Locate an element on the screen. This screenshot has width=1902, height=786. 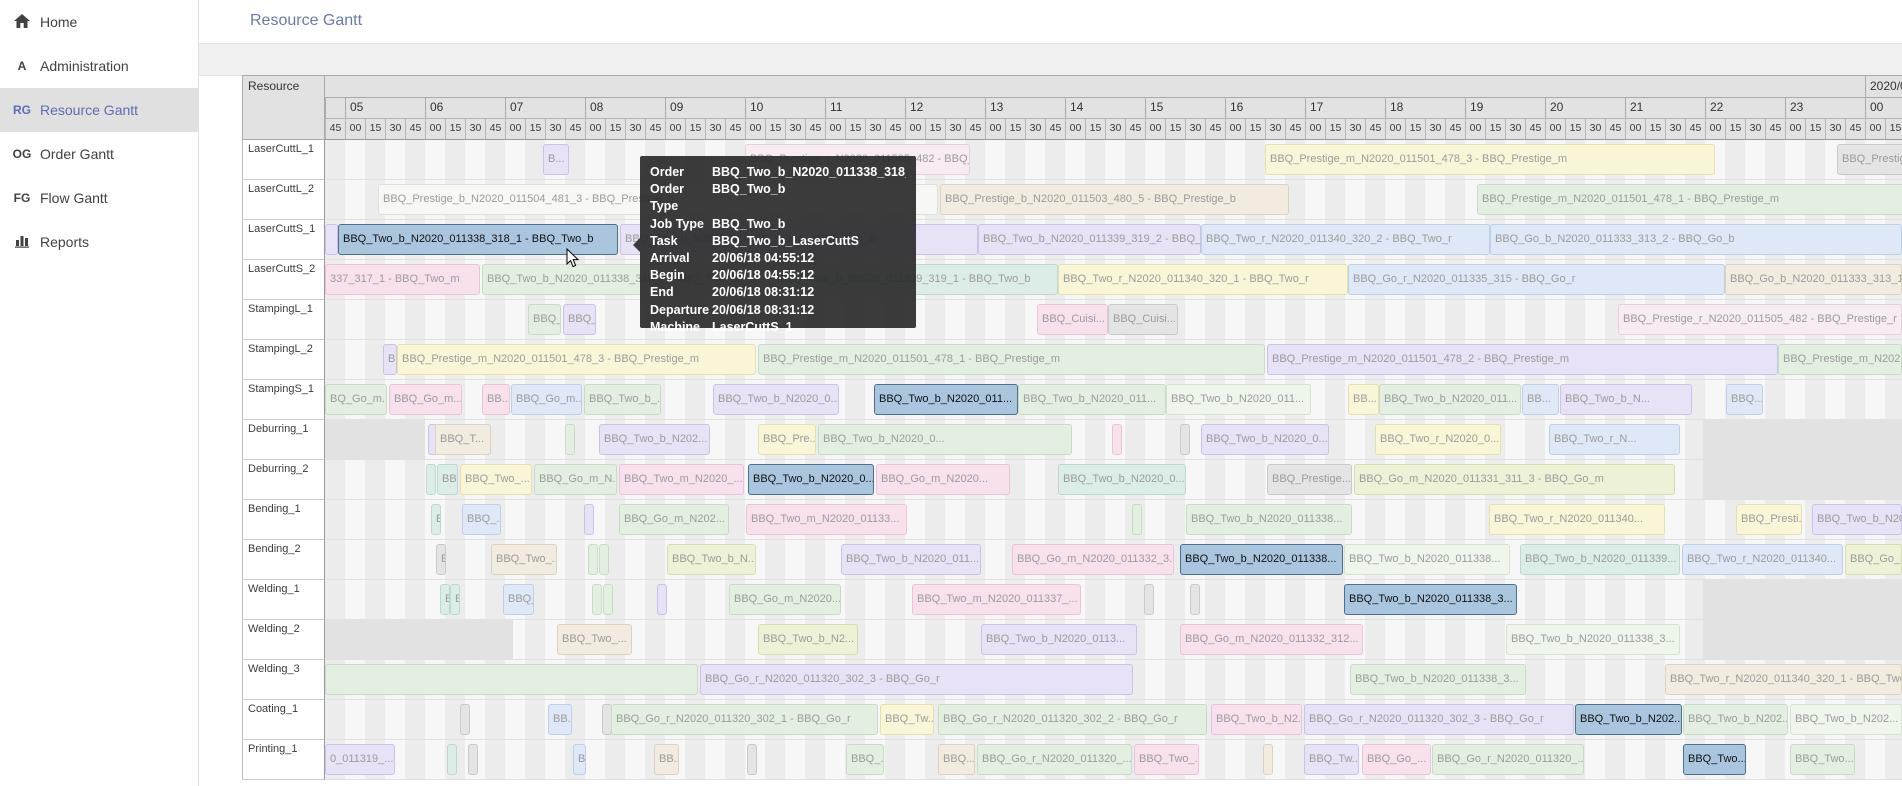
sidebar-item-reports: Reports is located at coordinates (99, 242).